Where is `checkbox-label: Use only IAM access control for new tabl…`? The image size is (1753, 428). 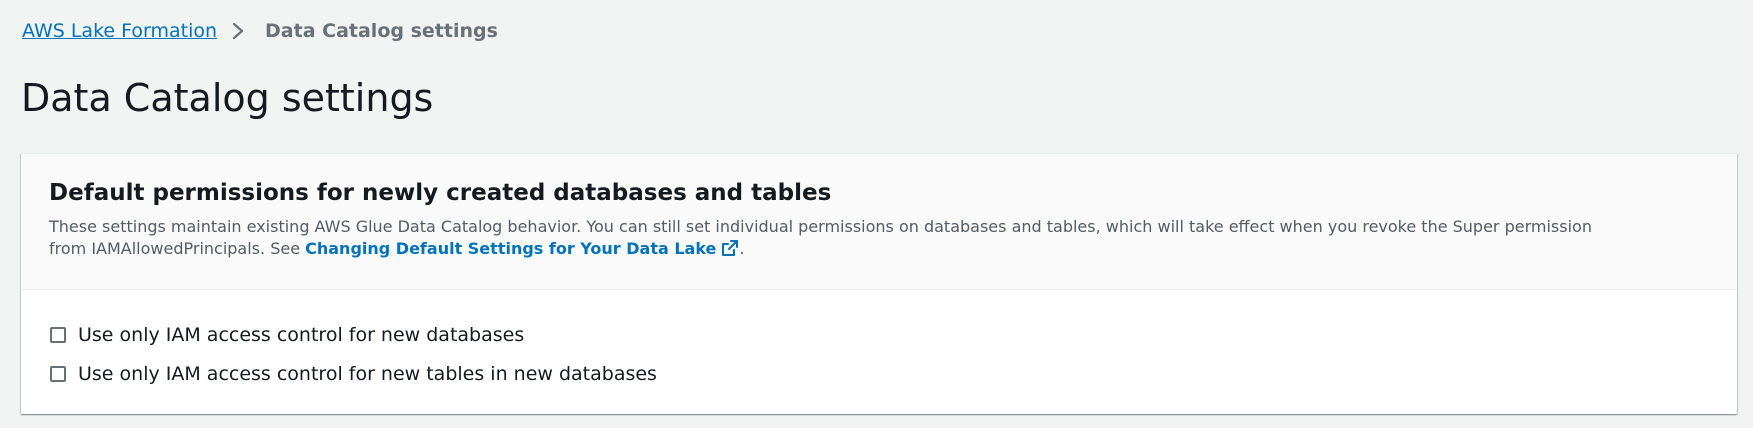
checkbox-label: Use only IAM access control for new tabl… is located at coordinates (367, 374).